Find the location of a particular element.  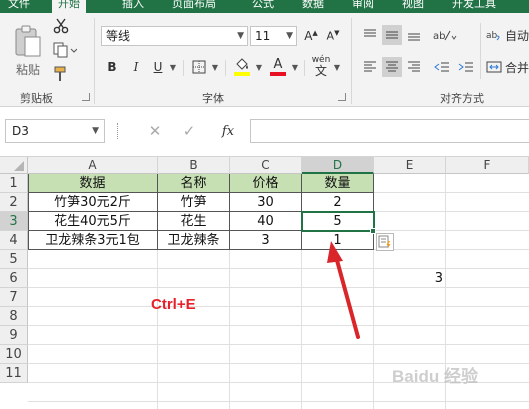

insert-function-button: fx is located at coordinates (228, 131).